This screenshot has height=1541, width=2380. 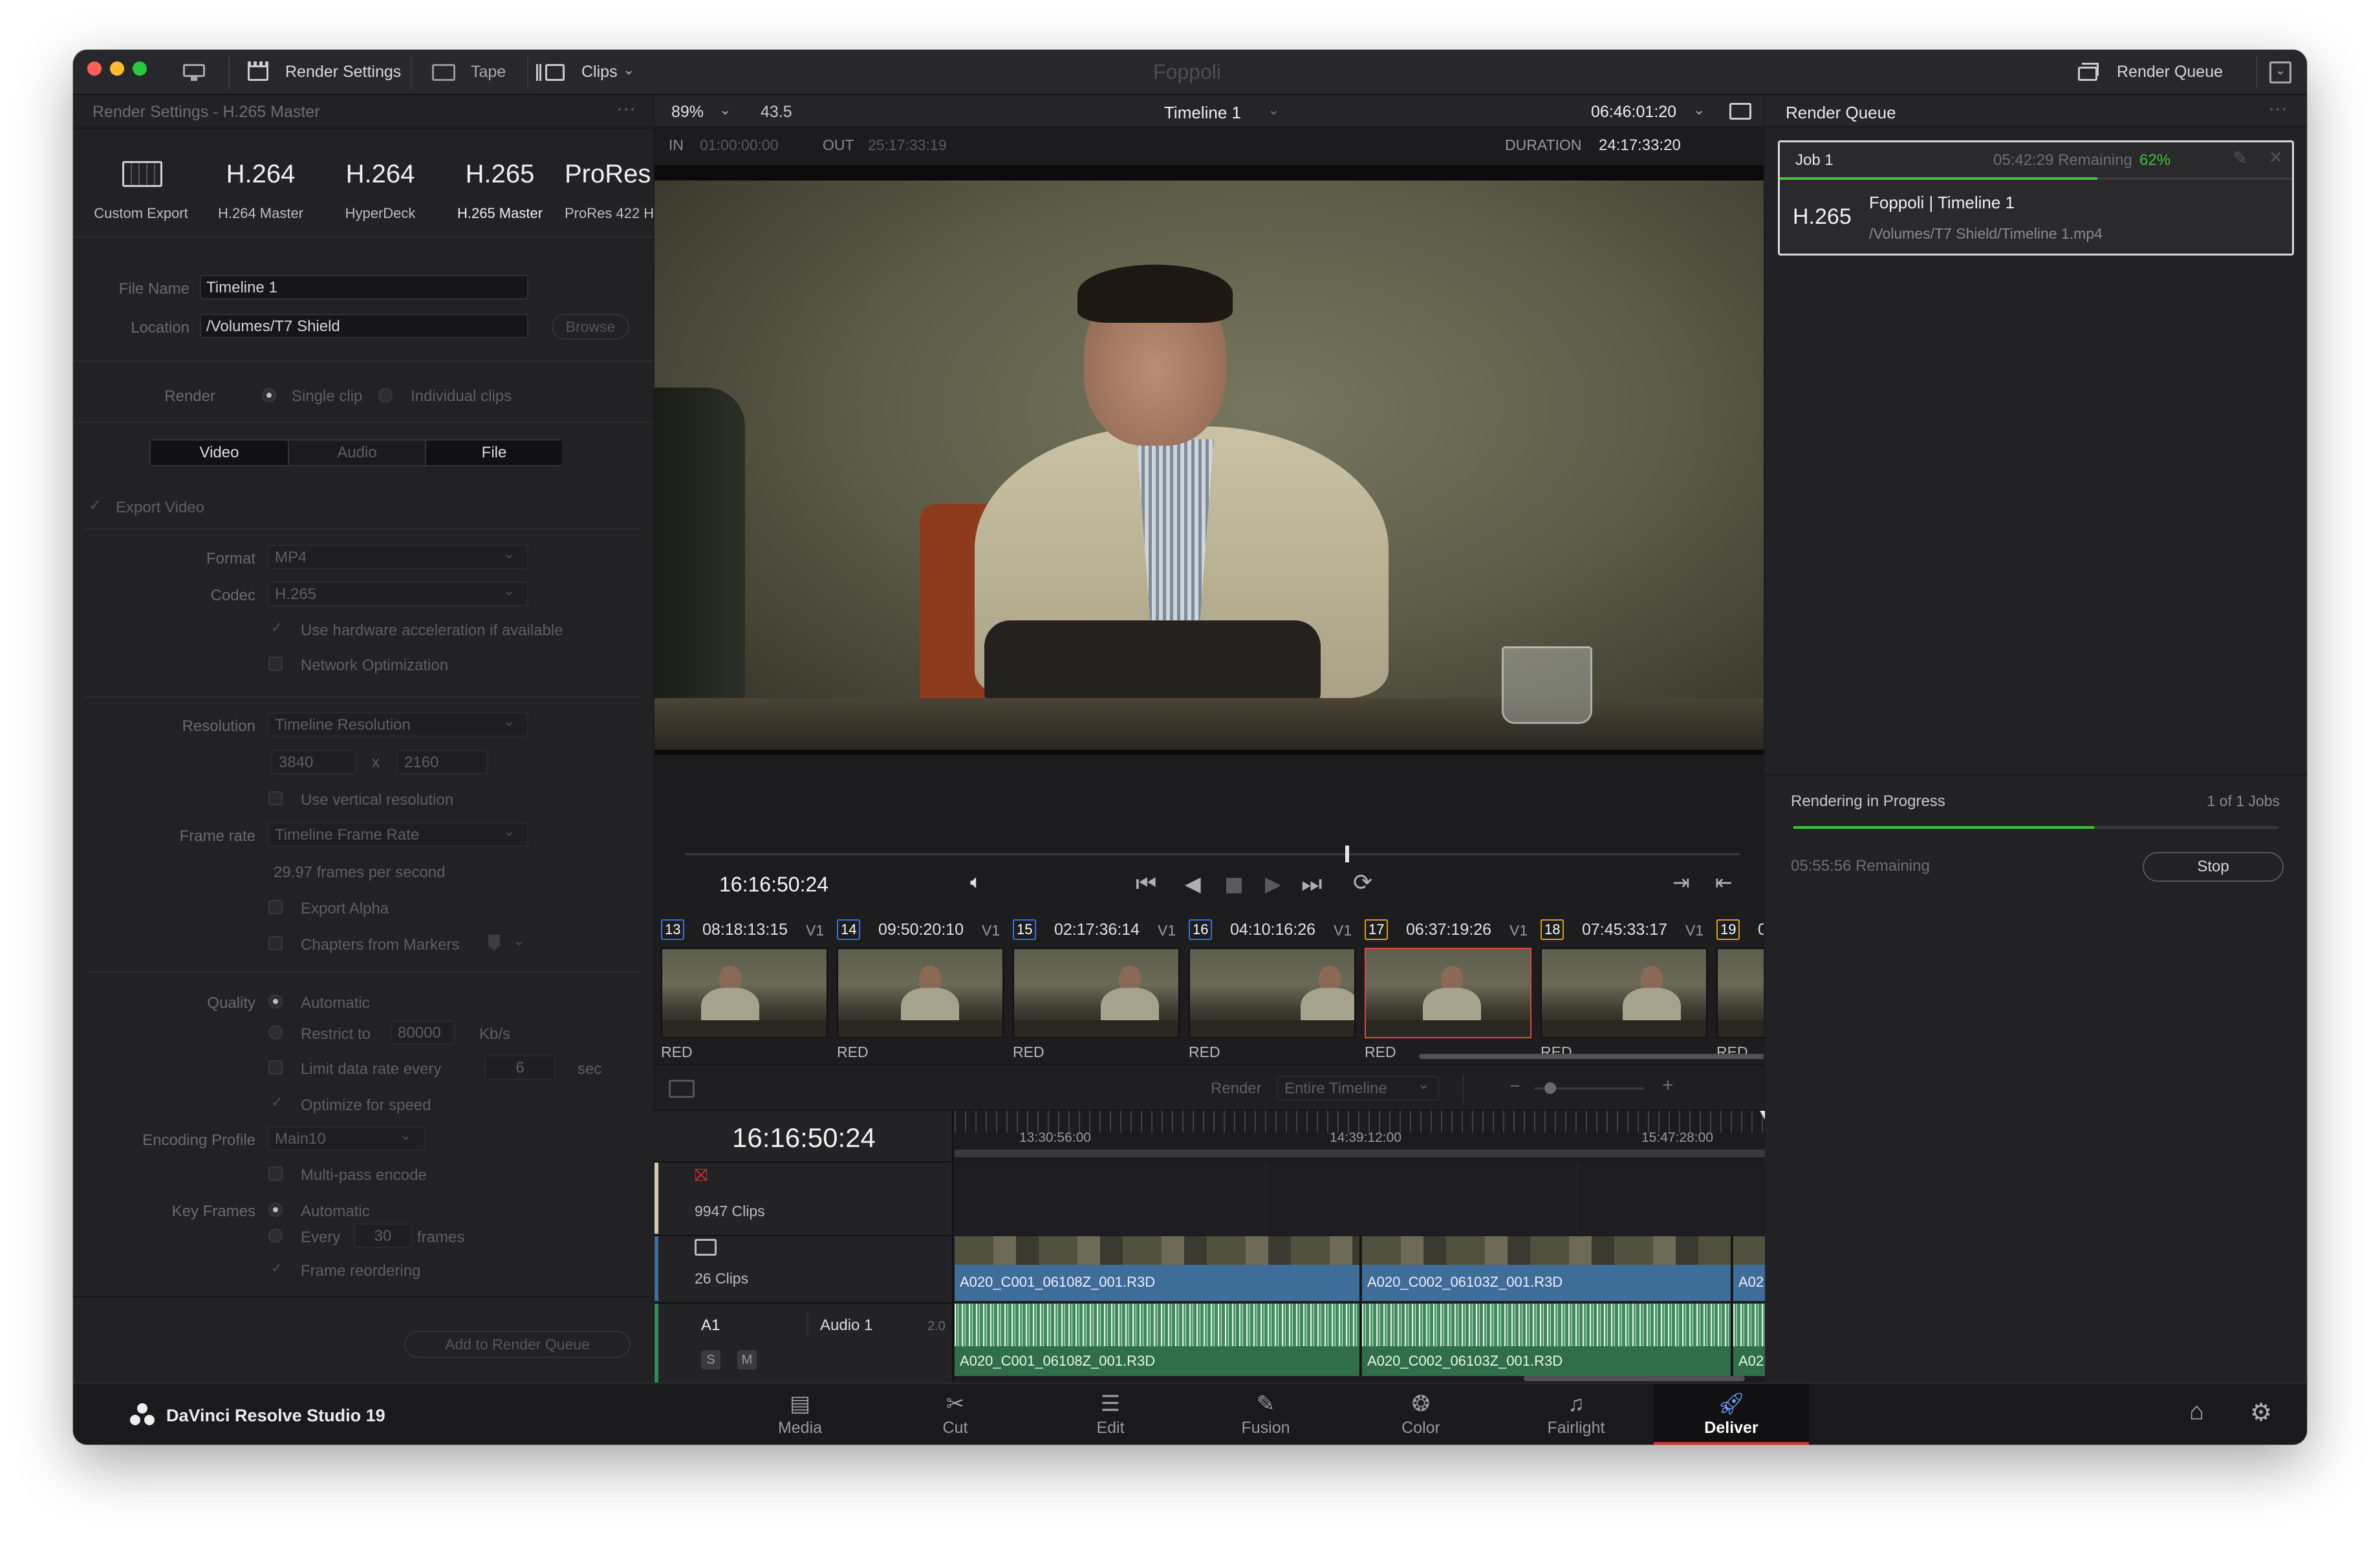 I want to click on chapters-checkbox, so click(x=275, y=943).